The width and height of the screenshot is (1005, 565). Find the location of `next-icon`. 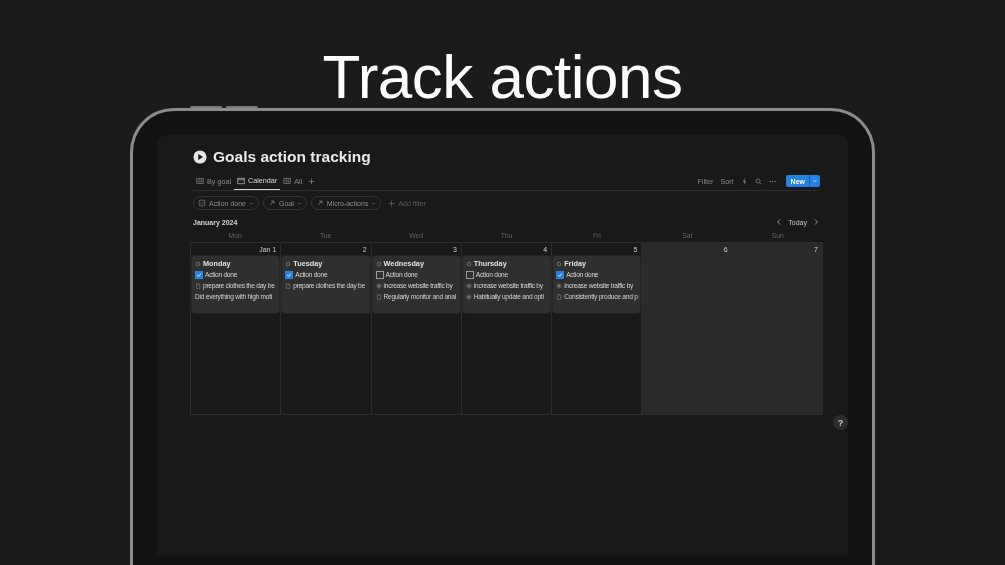

next-icon is located at coordinates (816, 222).